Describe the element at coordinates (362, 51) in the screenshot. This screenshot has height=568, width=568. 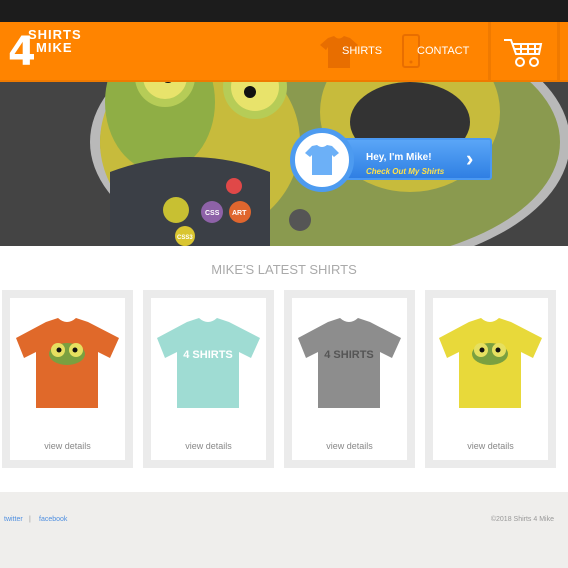
I see `nav-shirts: SHIRTS` at that location.